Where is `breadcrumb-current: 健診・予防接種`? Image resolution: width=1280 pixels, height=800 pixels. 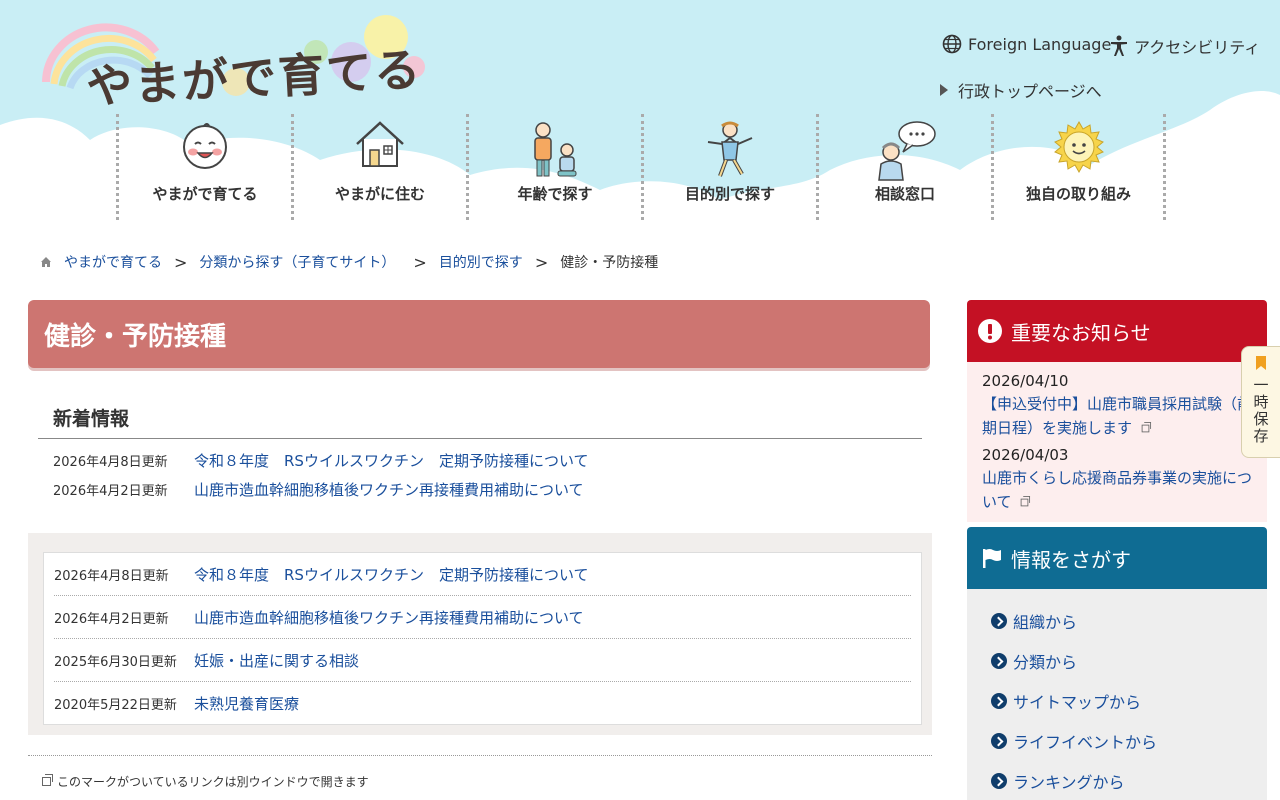 breadcrumb-current: 健診・予防接種 is located at coordinates (609, 263).